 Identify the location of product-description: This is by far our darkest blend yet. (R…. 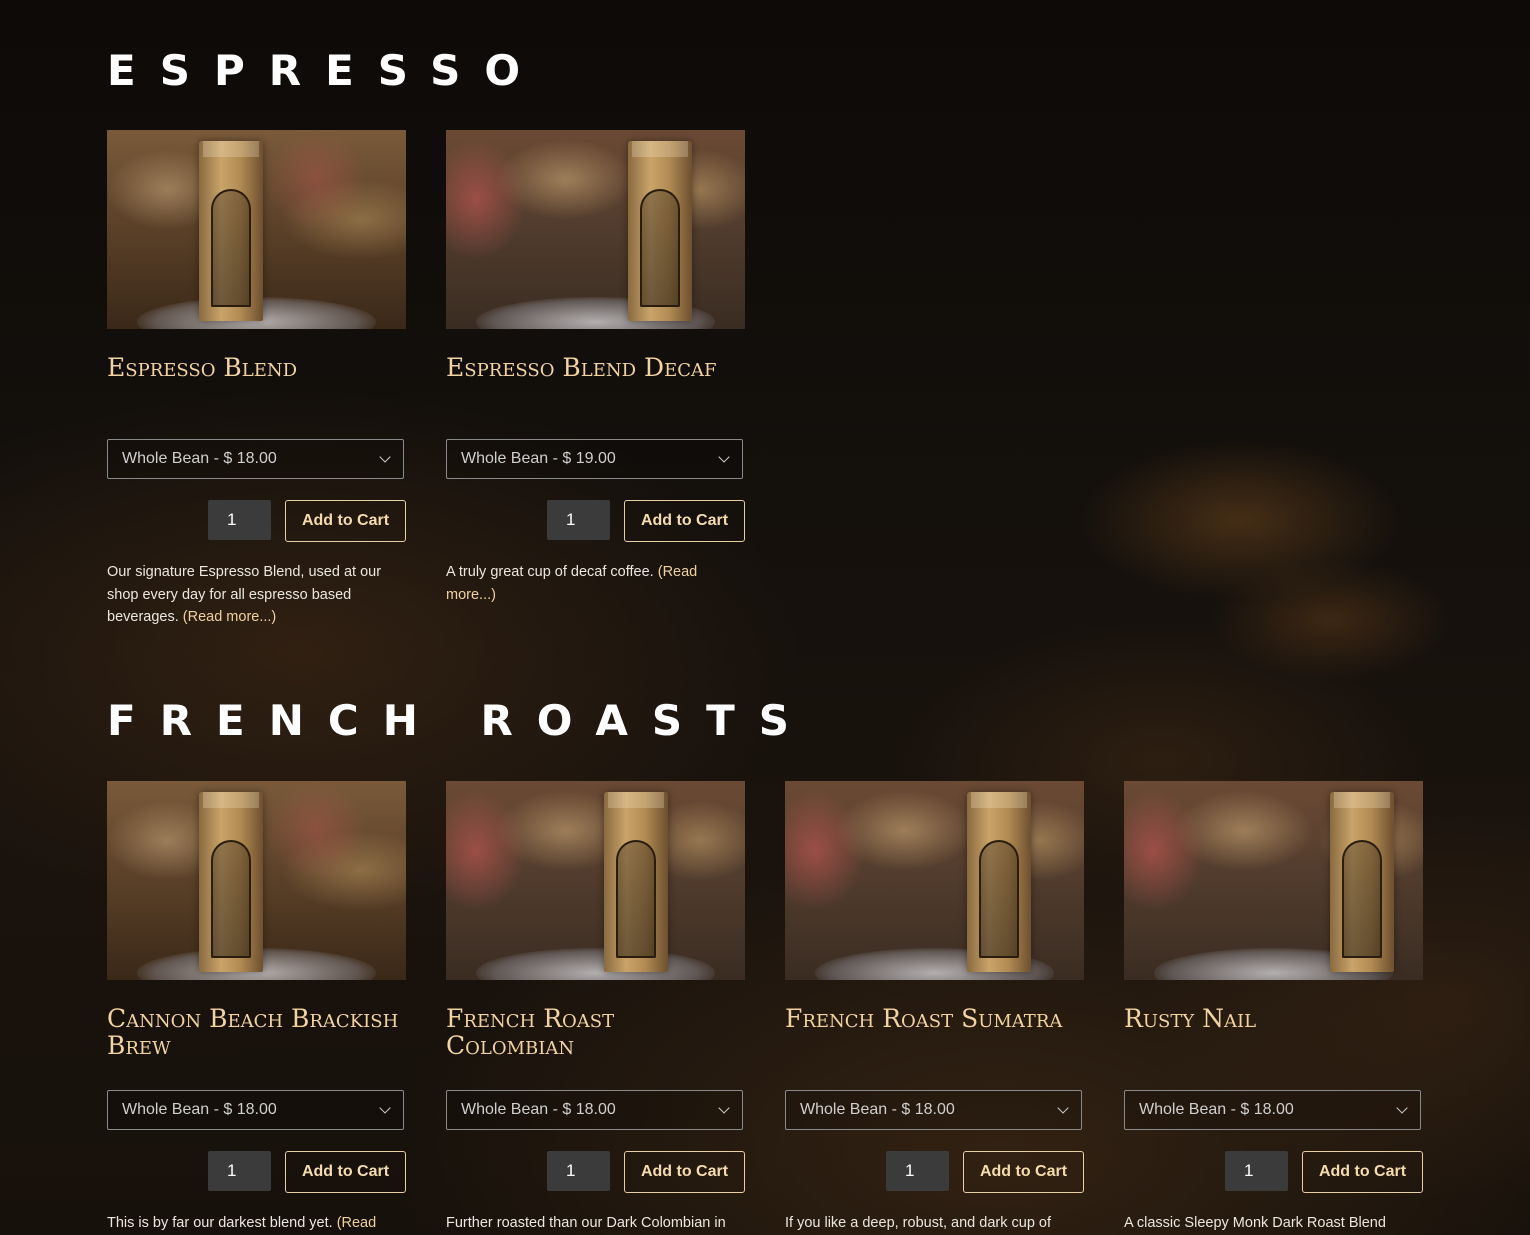
(256, 1223).